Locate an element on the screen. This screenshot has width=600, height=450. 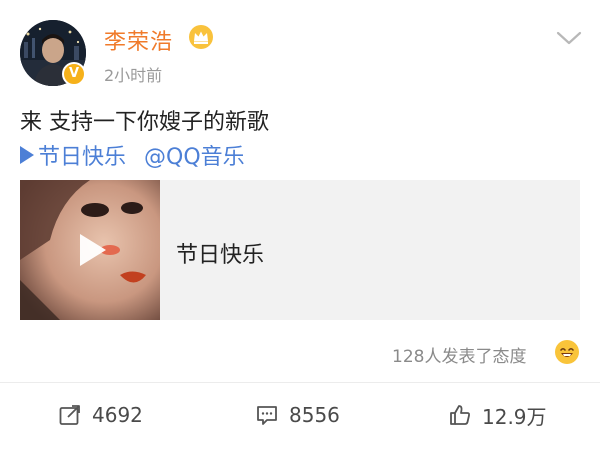
comment-icon is located at coordinates (267, 415).